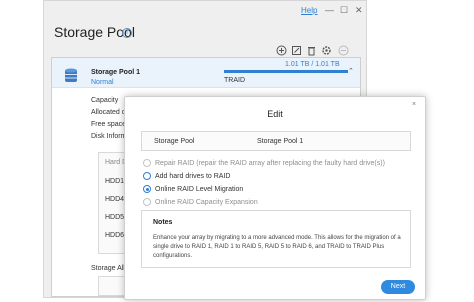 Image resolution: width=474 pixels, height=302 pixels. I want to click on notes-title: Notes, so click(163, 222).